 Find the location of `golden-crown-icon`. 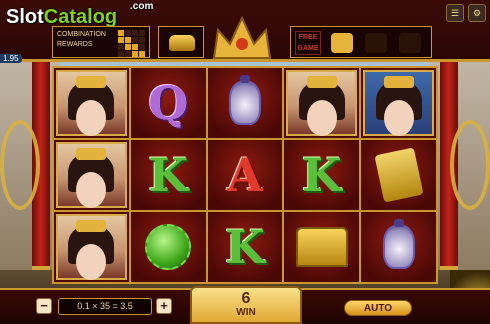

golden-crown-icon is located at coordinates (242, 37).